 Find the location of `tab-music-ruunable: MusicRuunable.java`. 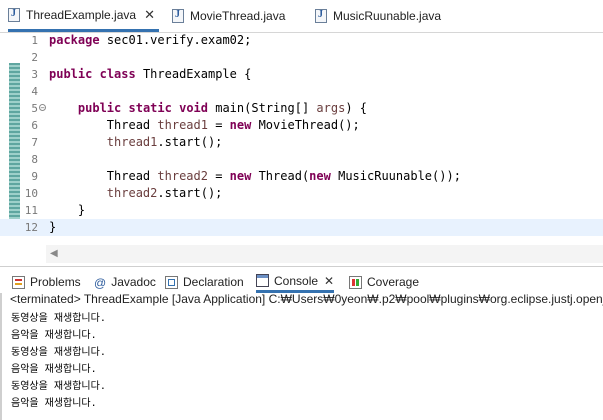

tab-music-ruunable: MusicRuunable.java is located at coordinates (378, 16).